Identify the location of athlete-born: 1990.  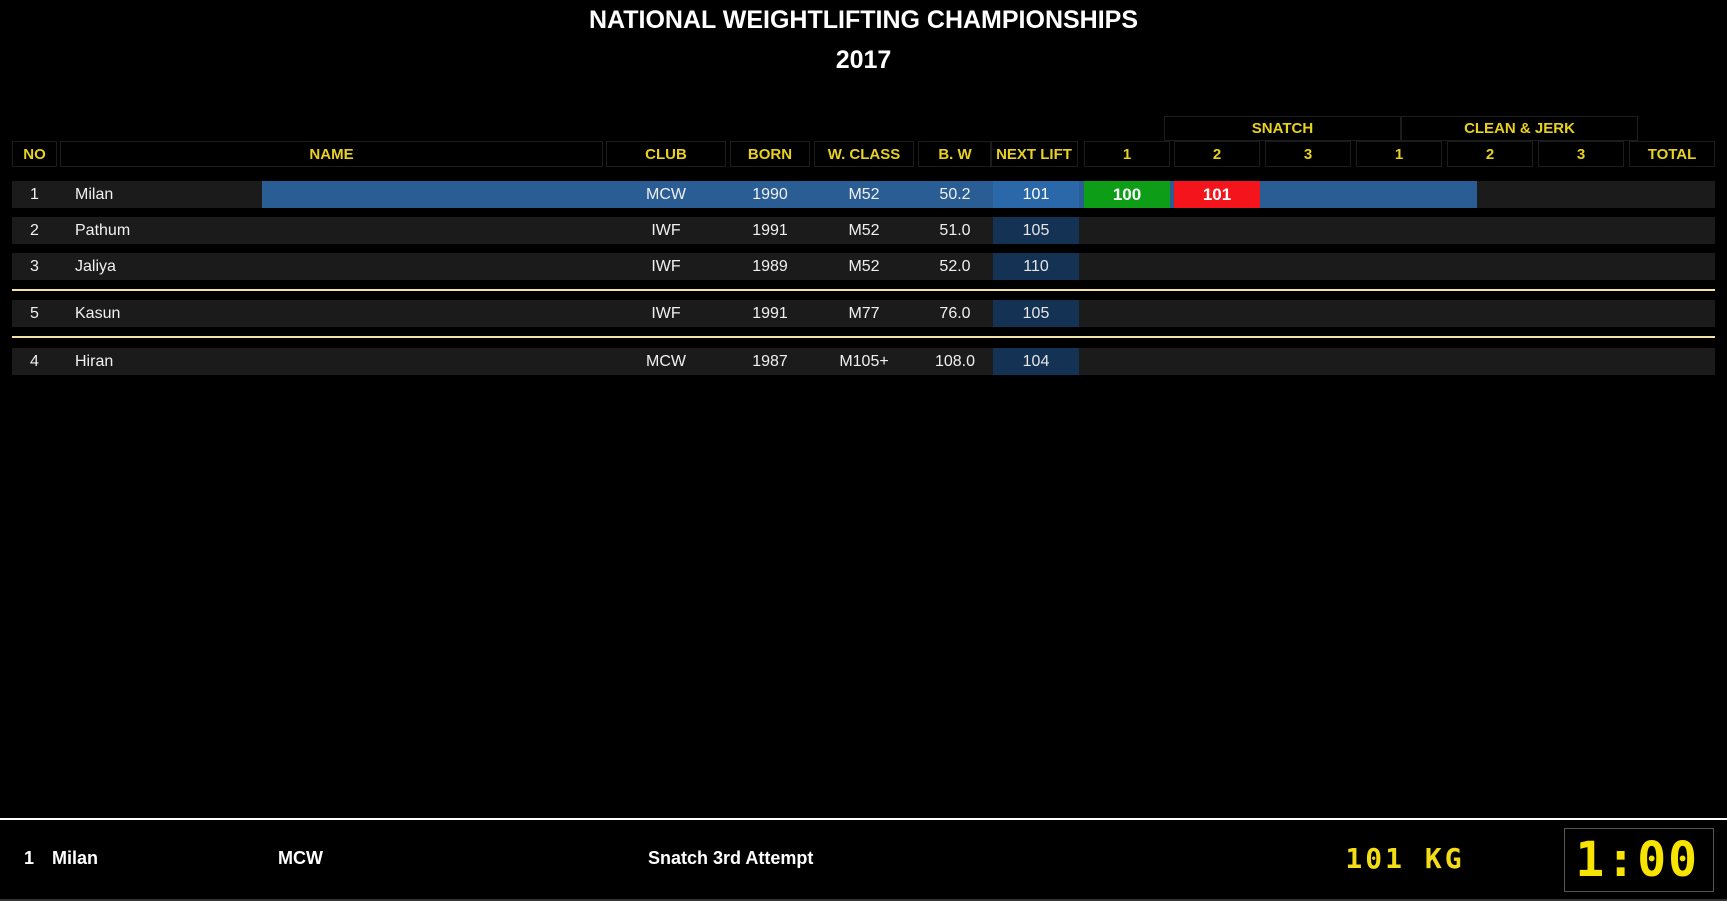
(770, 194).